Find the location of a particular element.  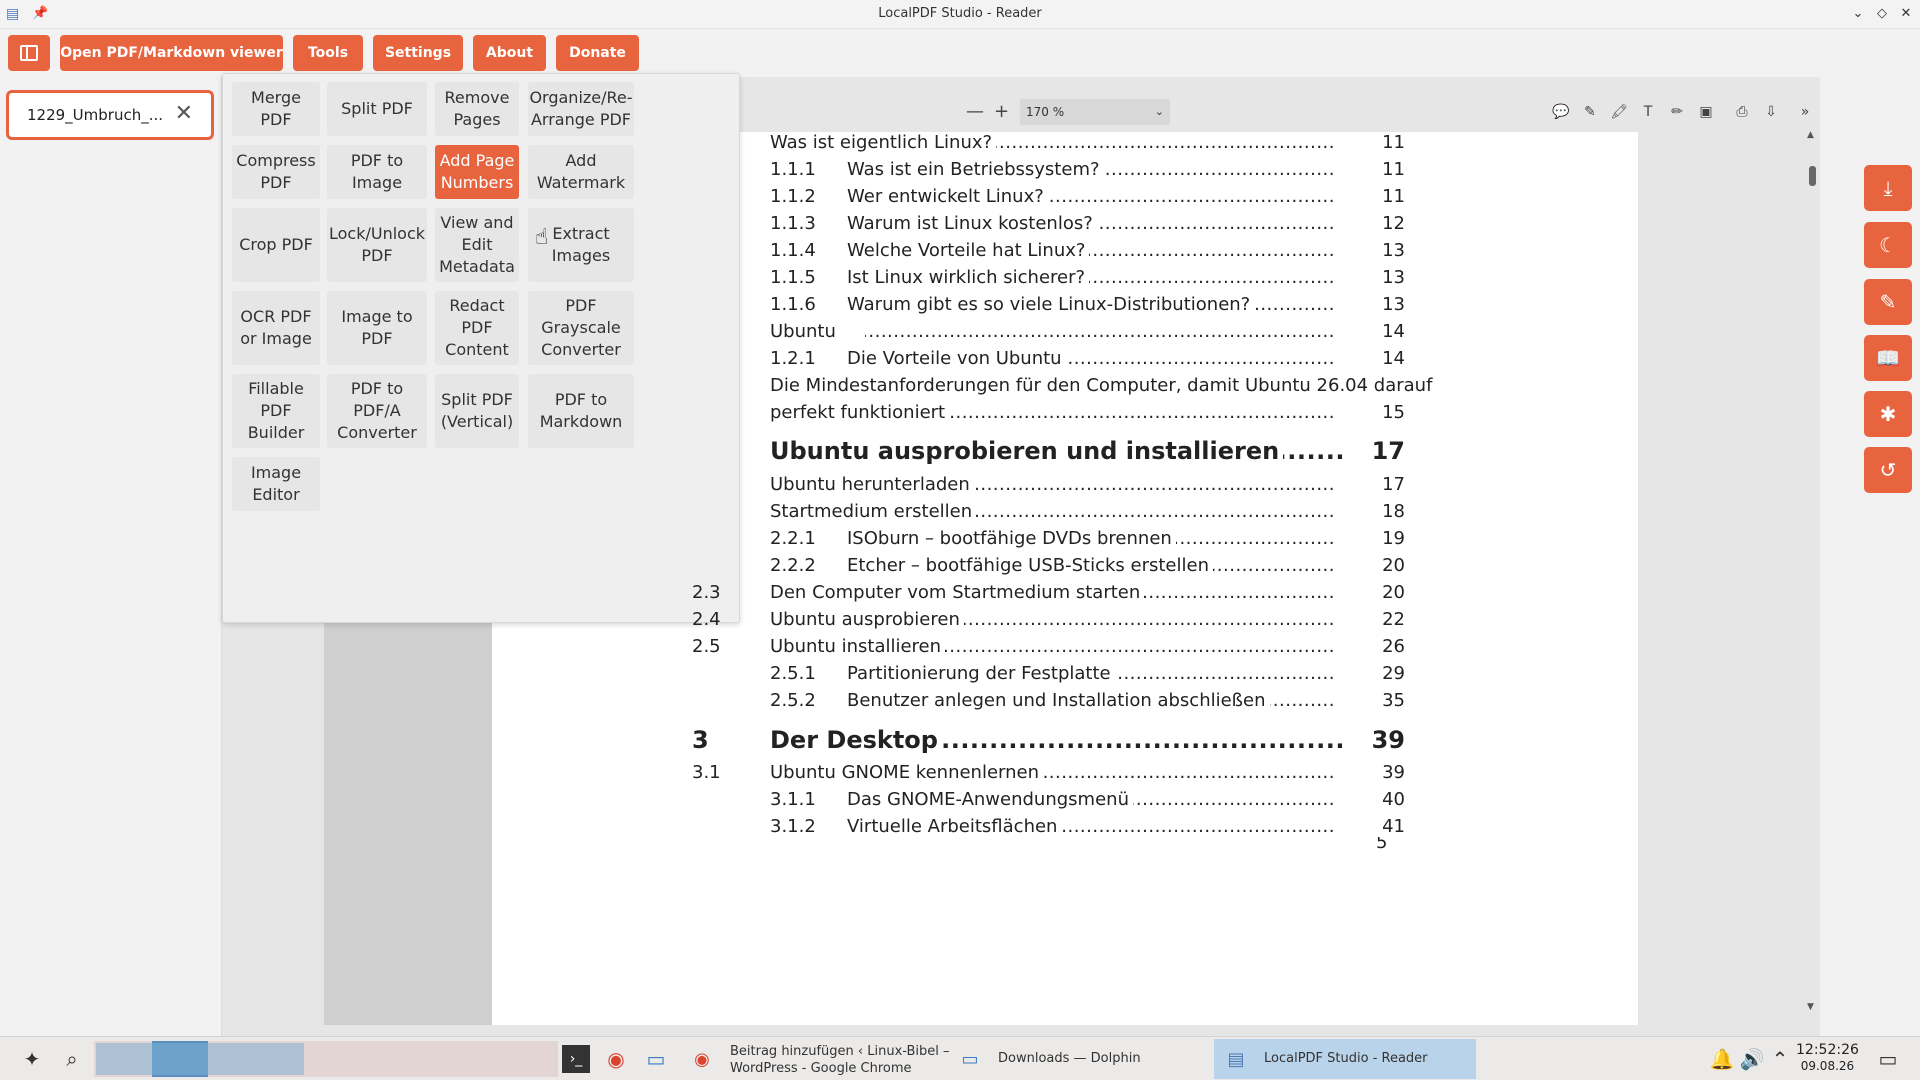

launcher-icon: ✦ is located at coordinates (32, 1059).